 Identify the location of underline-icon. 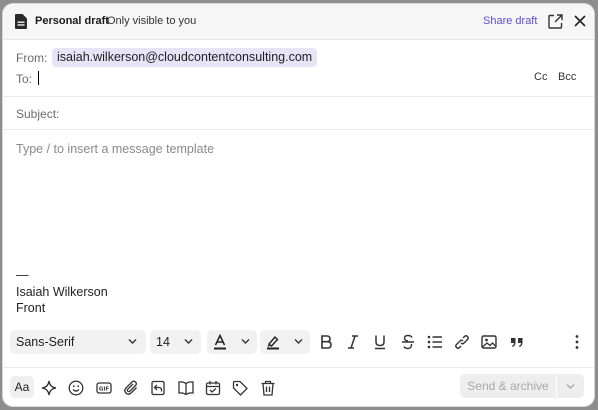
(380, 342).